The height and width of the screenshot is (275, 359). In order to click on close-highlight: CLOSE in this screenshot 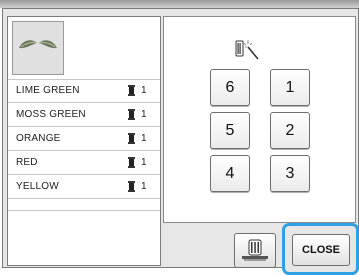, I will do `click(320, 249)`.